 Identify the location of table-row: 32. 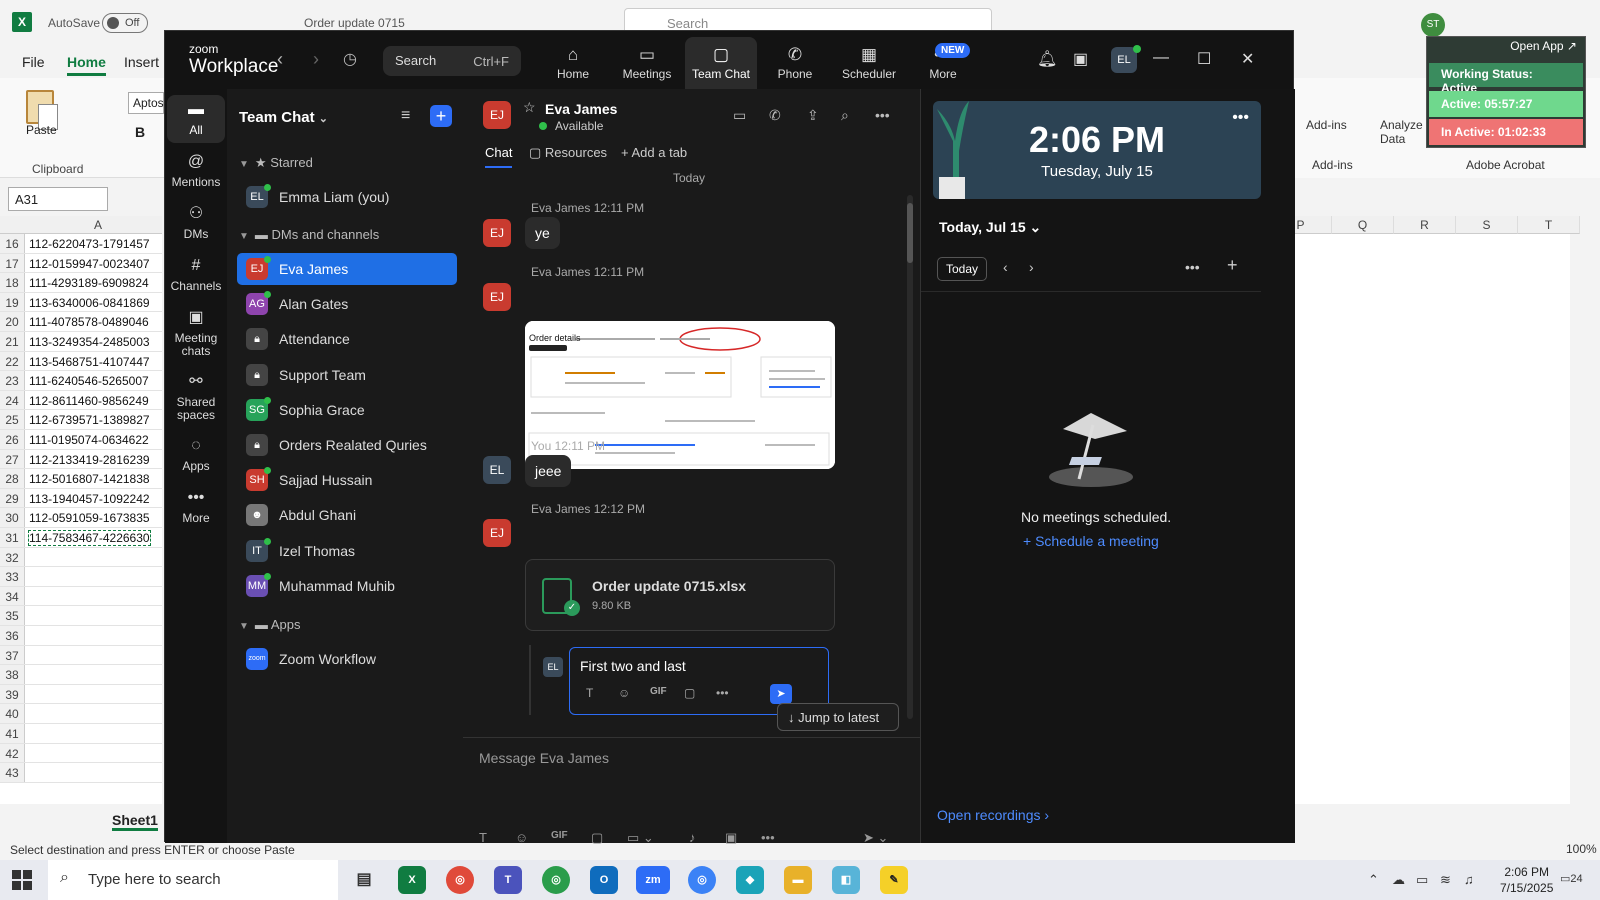
(81, 557).